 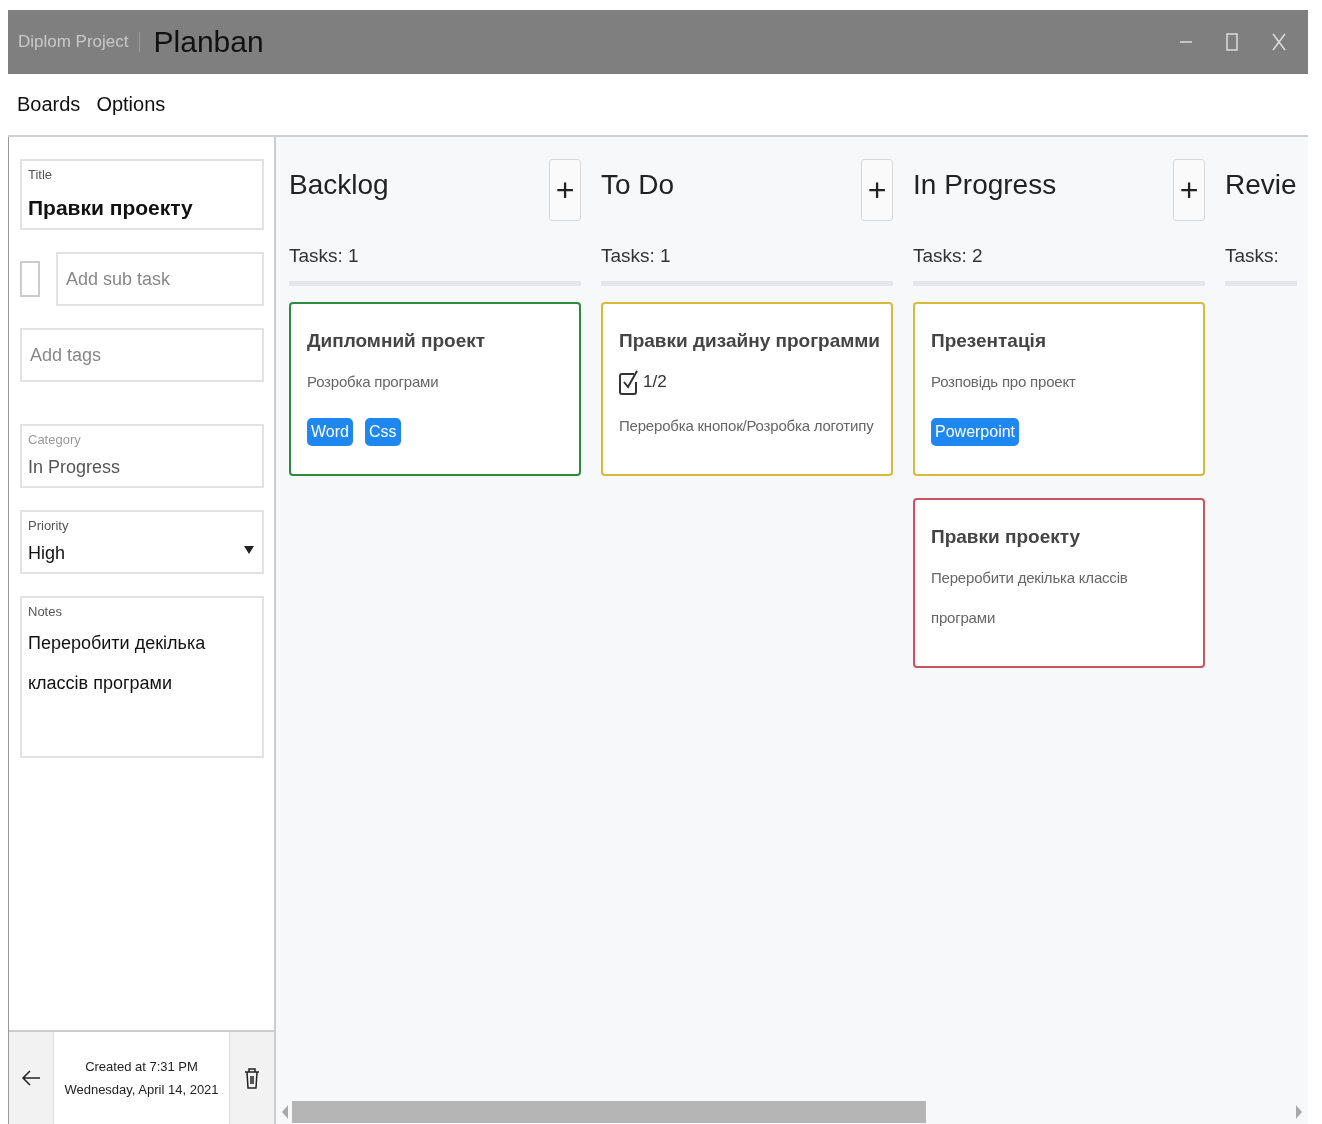 I want to click on task-card: Правки дизайну программи 1/2 Переробка кнопок/Розробка логотипу, so click(x=747, y=389).